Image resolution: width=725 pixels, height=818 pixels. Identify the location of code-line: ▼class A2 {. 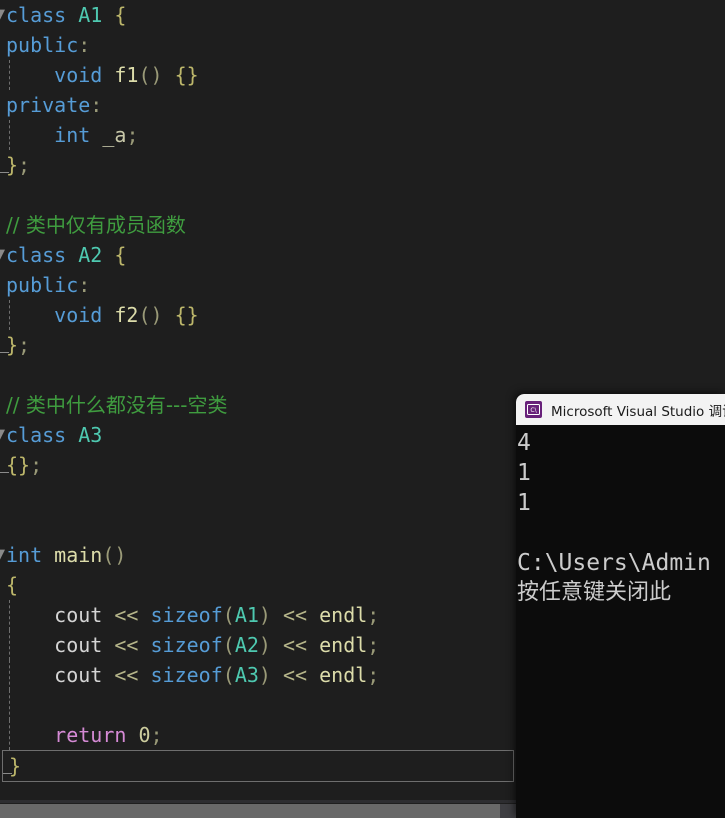
(362, 255).